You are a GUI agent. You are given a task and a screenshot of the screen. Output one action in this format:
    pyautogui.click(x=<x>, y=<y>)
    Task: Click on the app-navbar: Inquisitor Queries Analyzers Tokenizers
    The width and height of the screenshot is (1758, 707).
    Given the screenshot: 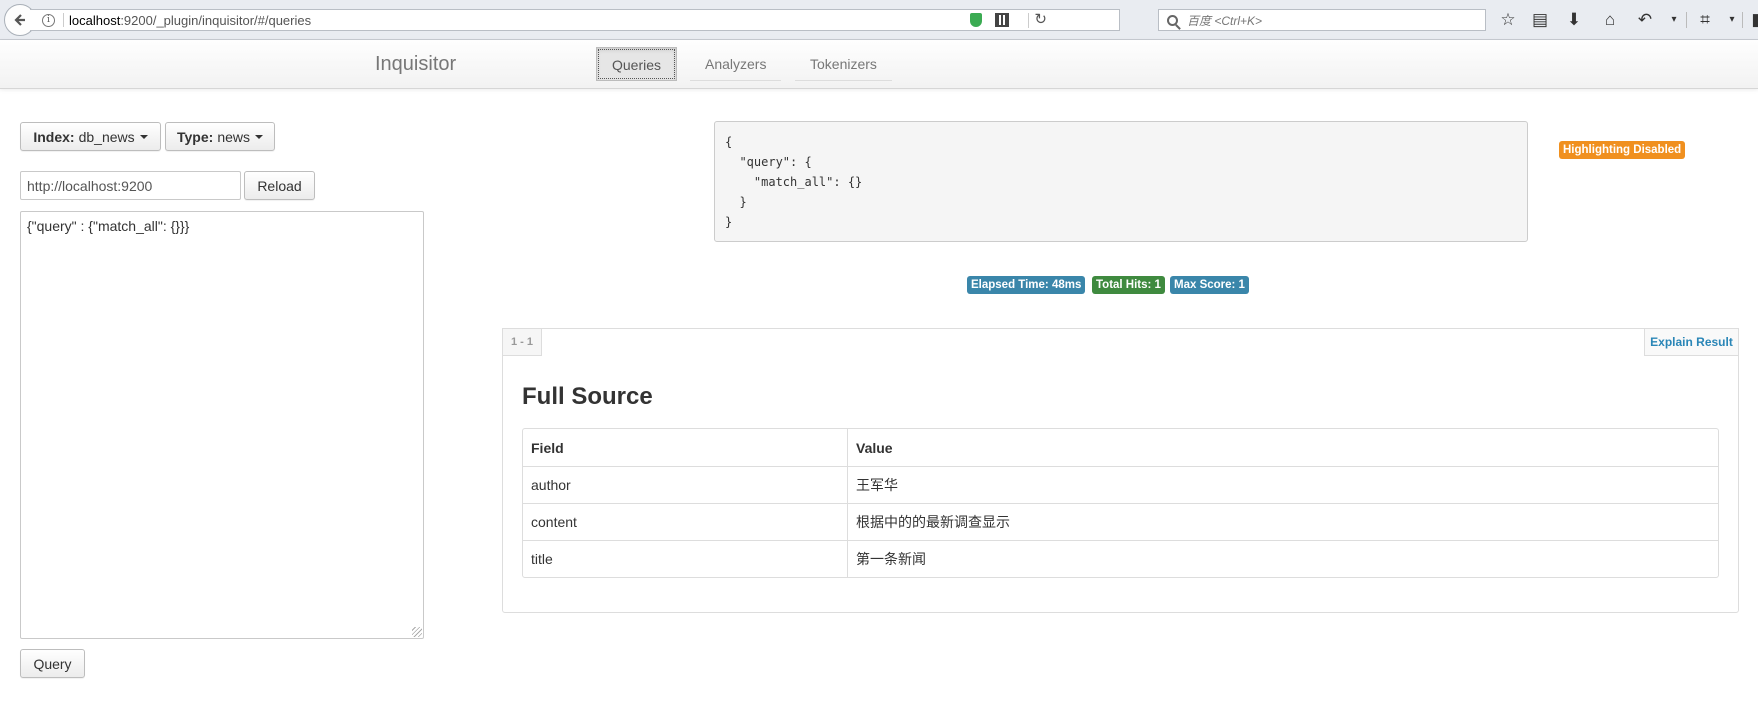 What is the action you would take?
    pyautogui.click(x=879, y=64)
    